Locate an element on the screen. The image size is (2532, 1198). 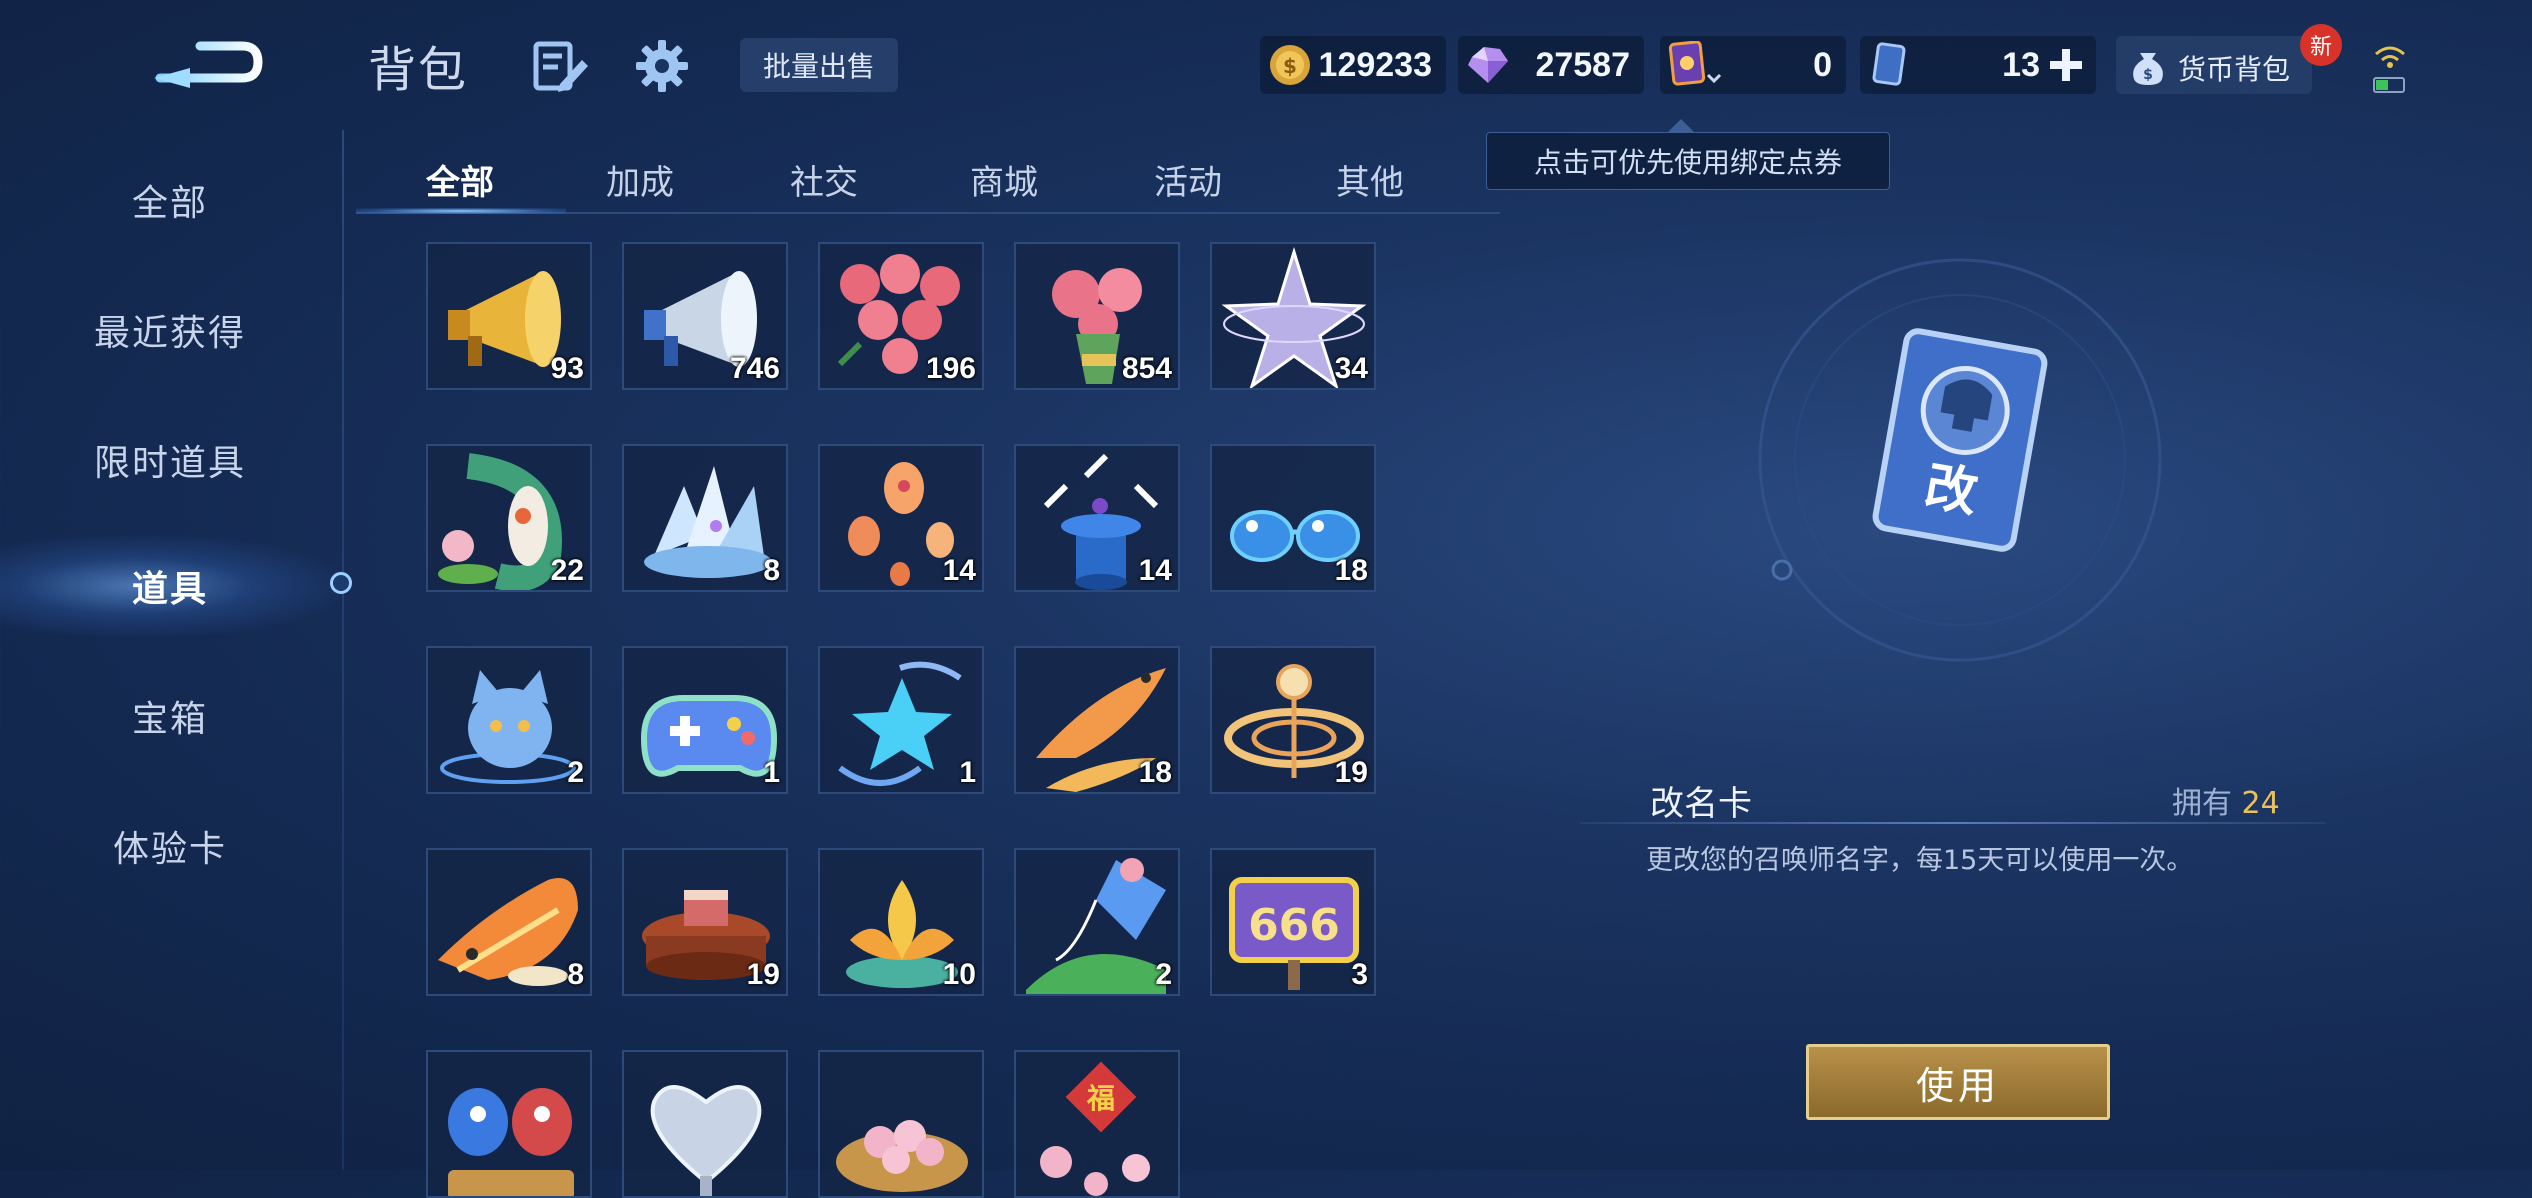
item-count: 10 is located at coordinates (959, 974).